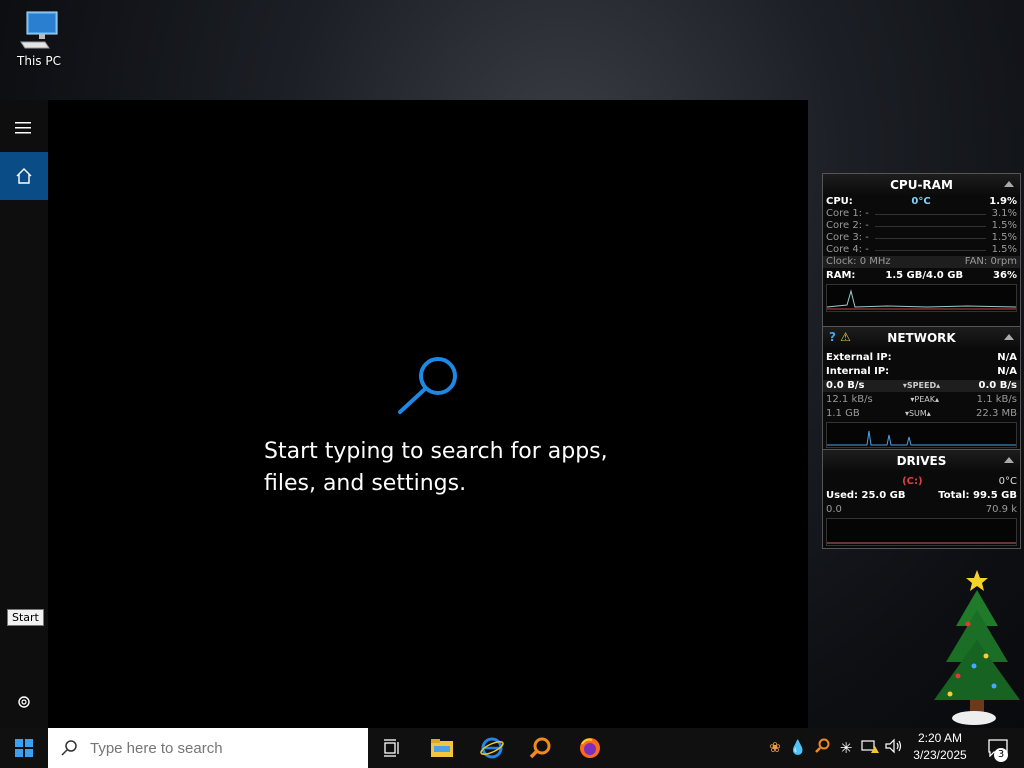 Image resolution: width=1024 pixels, height=768 pixels. I want to click on cpu-row: CPU: 0°C 1.9%, so click(921, 201).